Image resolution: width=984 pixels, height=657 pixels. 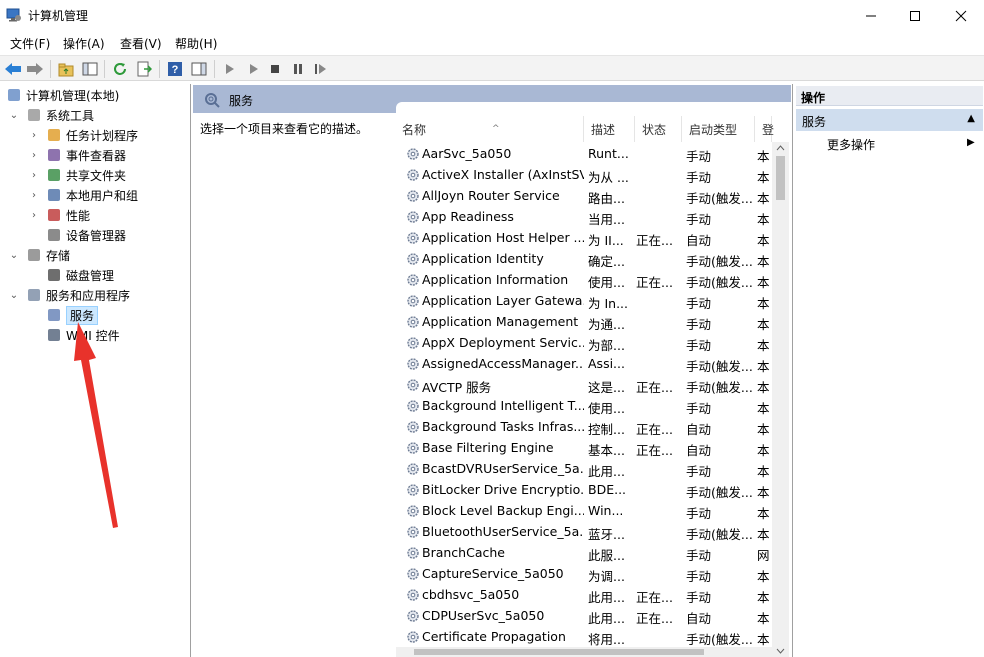 What do you see at coordinates (961, 15) in the screenshot?
I see `close-button` at bounding box center [961, 15].